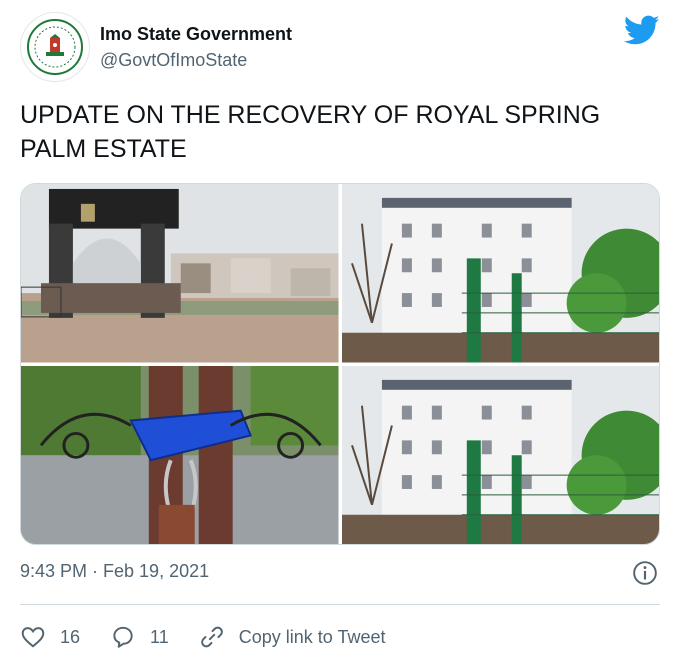 The width and height of the screenshot is (680, 652). I want to click on info-icon, so click(645, 573).